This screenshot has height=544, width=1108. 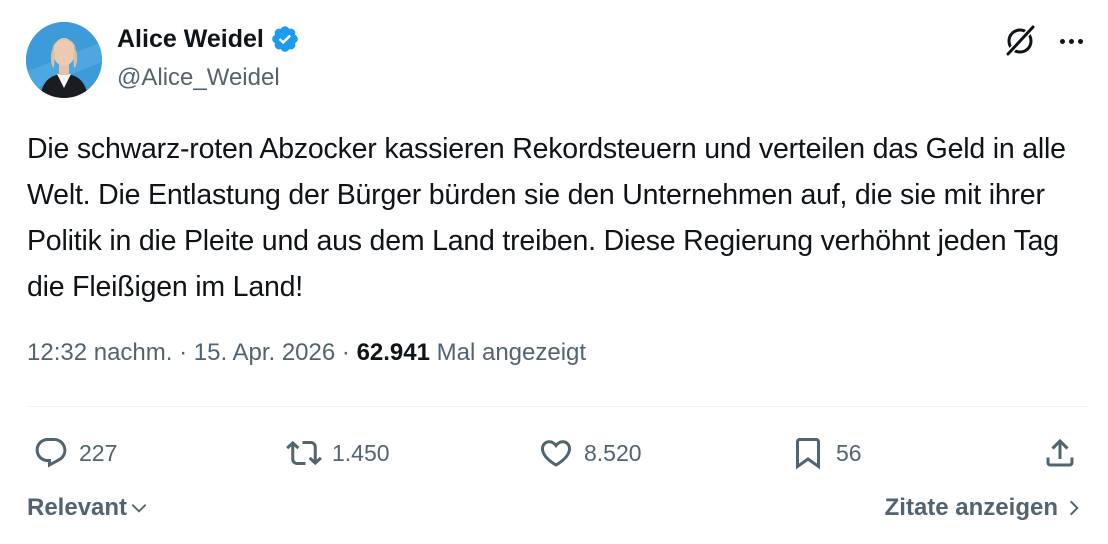 What do you see at coordinates (613, 452) in the screenshot?
I see `like-count: 8.520` at bounding box center [613, 452].